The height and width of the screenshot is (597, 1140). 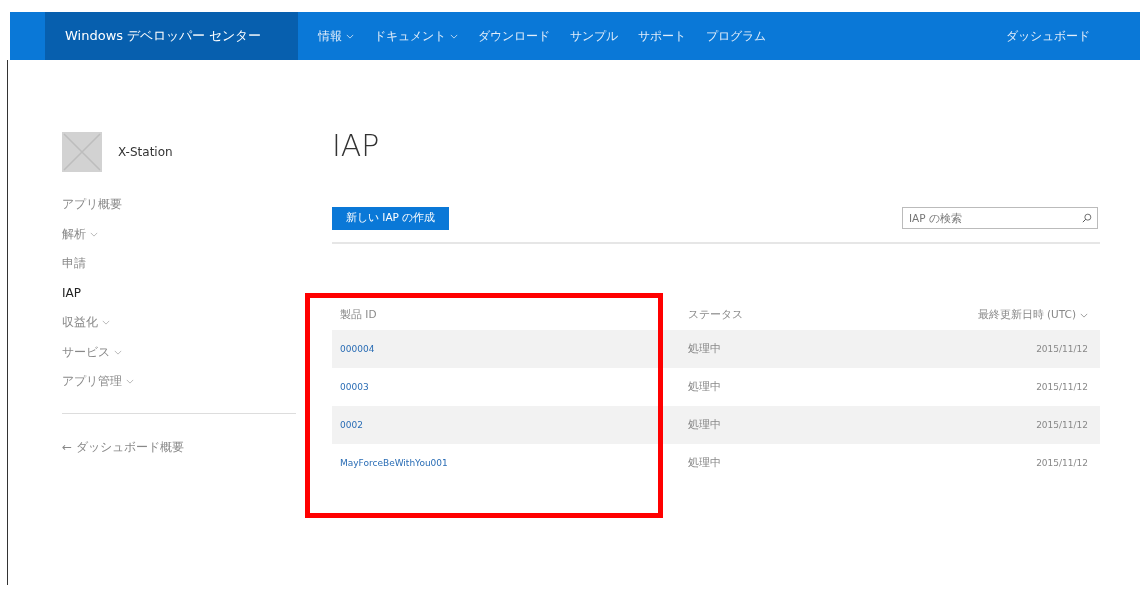 I want to click on create-button: 新しい IAP の作成, so click(x=391, y=218).